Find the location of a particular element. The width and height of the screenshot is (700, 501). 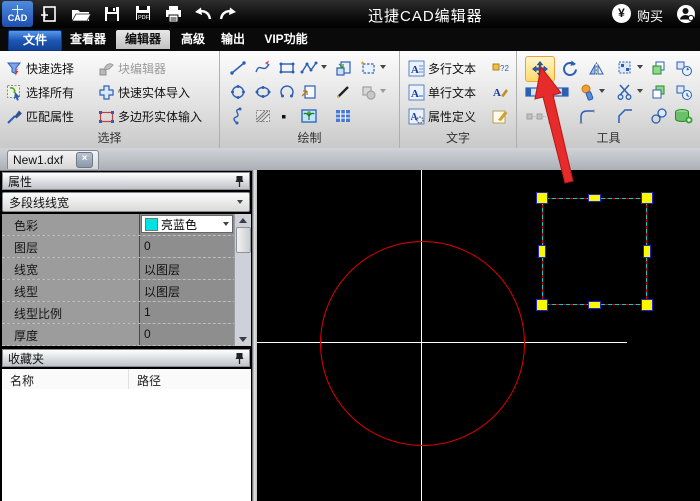

region-dropdown-arrow-icon is located at coordinates (383, 91).